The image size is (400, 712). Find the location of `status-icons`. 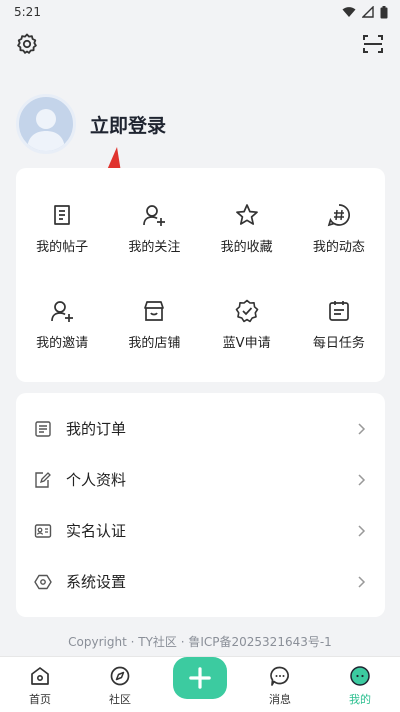

status-icons is located at coordinates (365, 12).